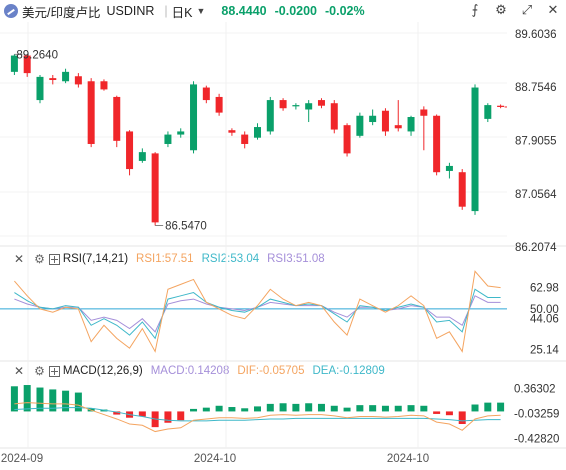  What do you see at coordinates (186, 227) in the screenshot?
I see `low-label: 86.5470` at bounding box center [186, 227].